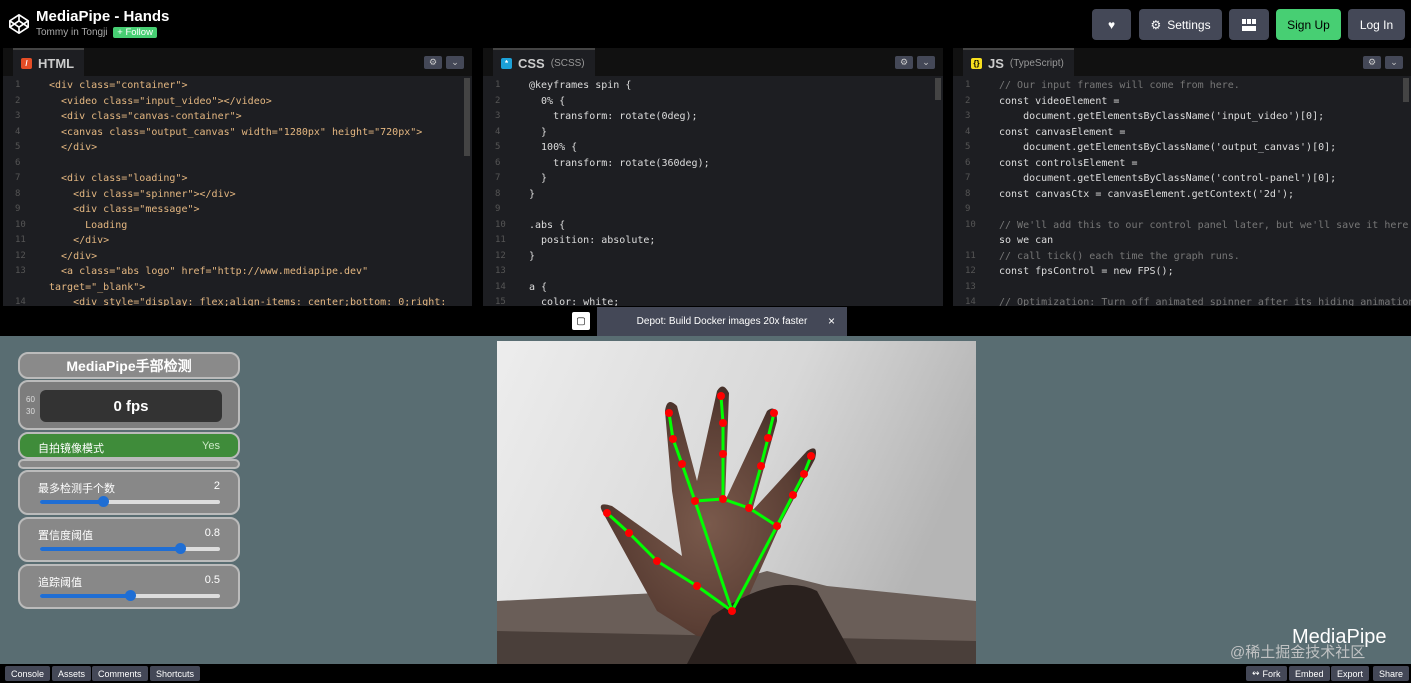 This screenshot has width=1411, height=683. I want to click on layout-button, so click(1249, 24).